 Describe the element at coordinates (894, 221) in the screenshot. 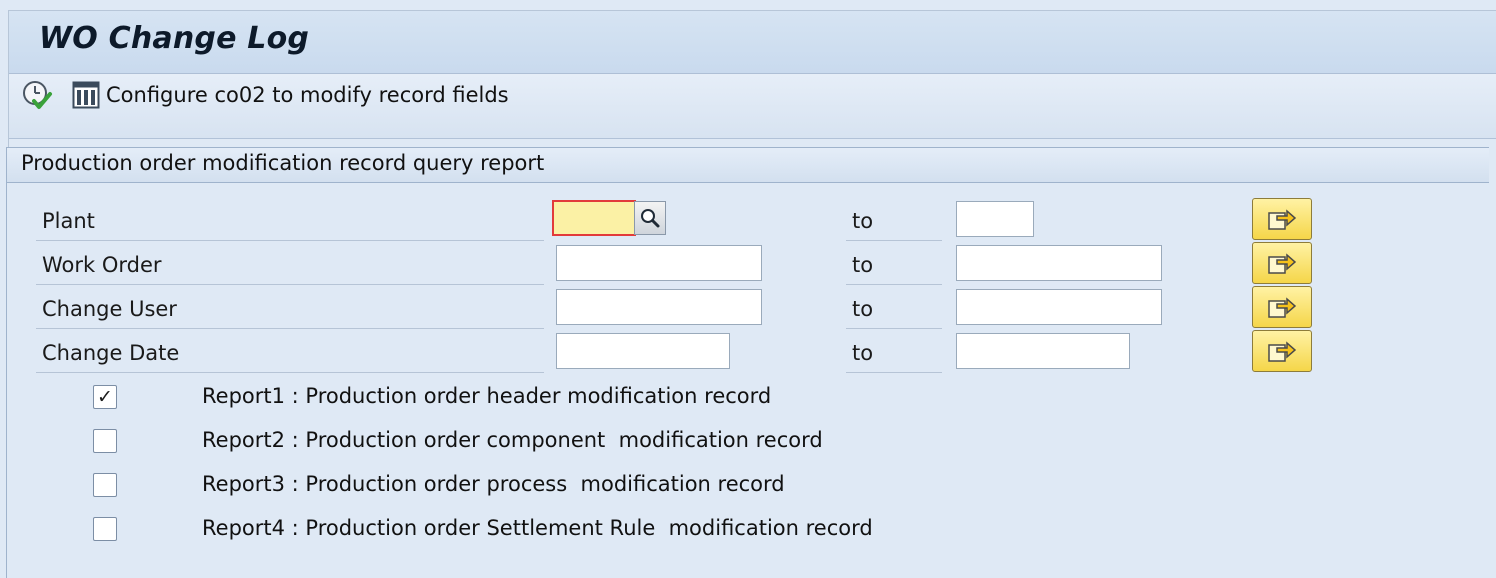

I see `plant-to-label: to` at that location.